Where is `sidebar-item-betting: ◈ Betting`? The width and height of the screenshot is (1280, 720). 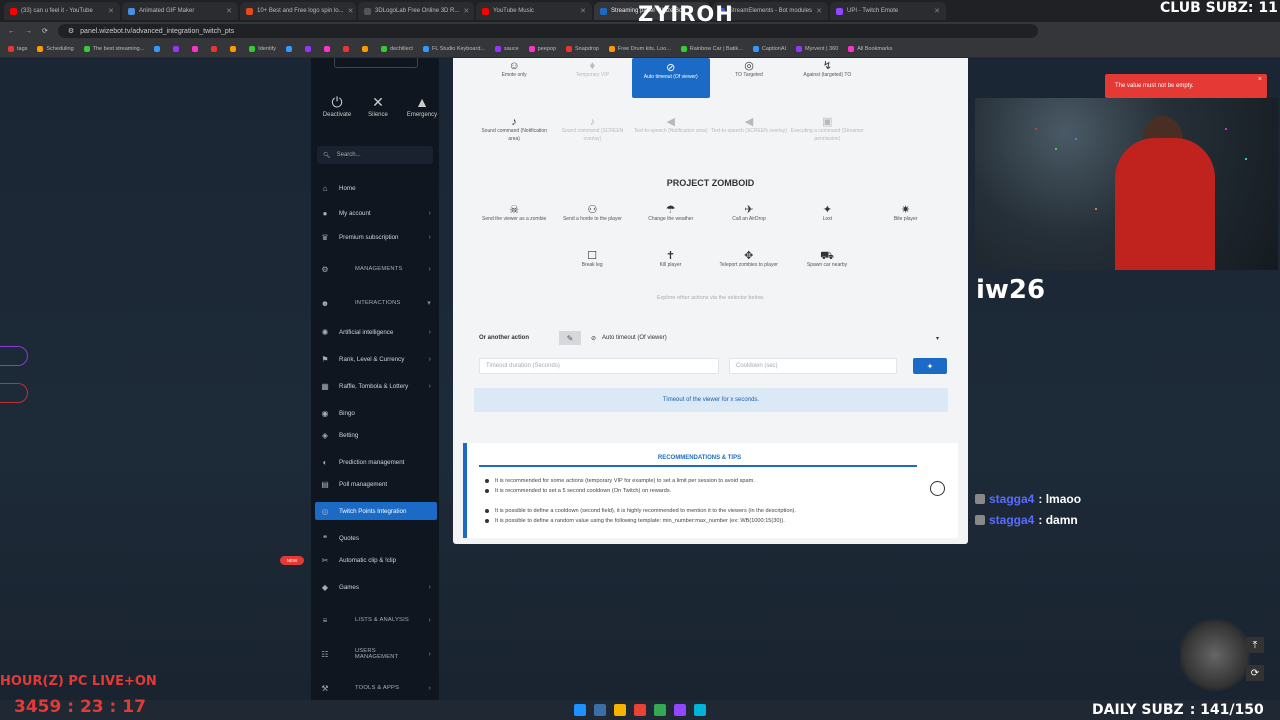
sidebar-item-betting: ◈ Betting is located at coordinates (376, 435).